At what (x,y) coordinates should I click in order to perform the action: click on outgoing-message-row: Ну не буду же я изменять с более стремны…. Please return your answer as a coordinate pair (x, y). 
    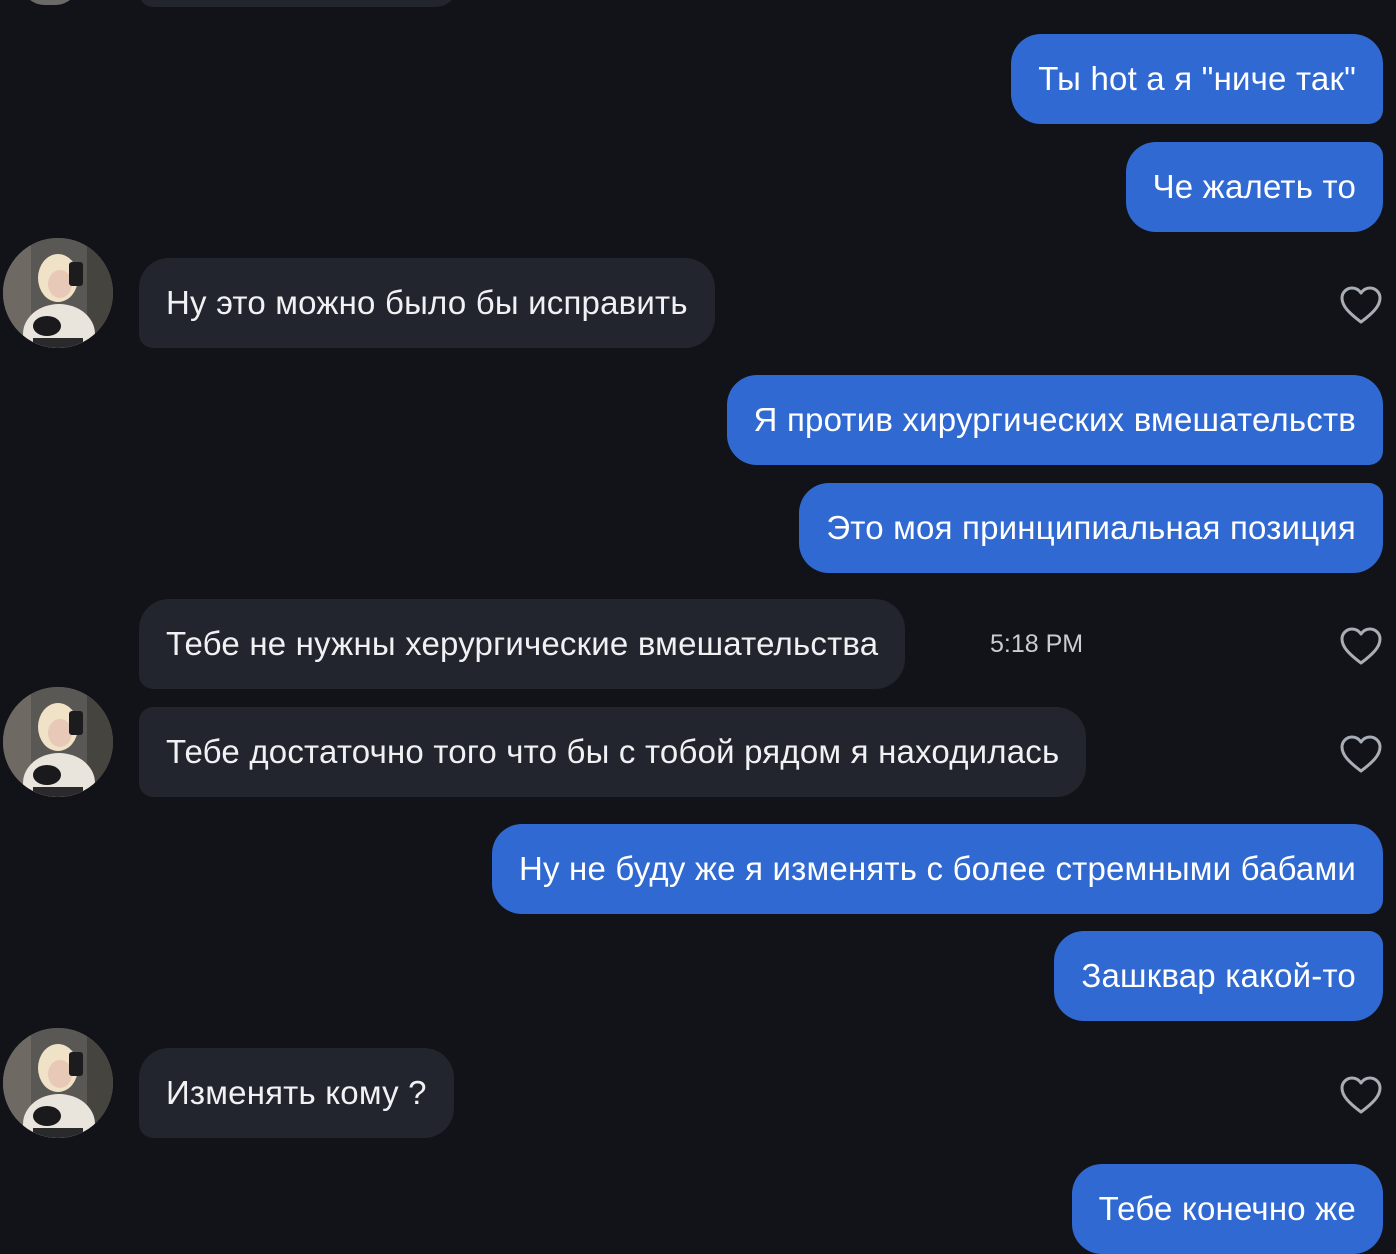
    Looking at the image, I should click on (698, 869).